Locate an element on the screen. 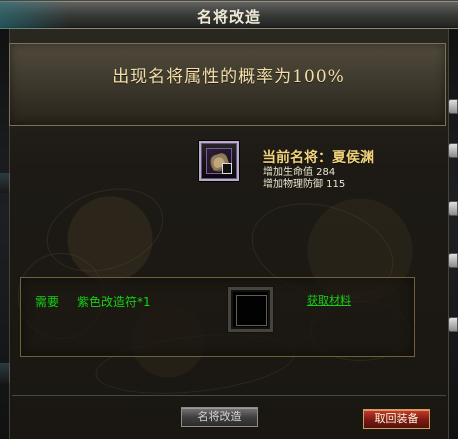 The image size is (458, 439). current-general-label: 当前名将：夏侯渊 is located at coordinates (318, 158).